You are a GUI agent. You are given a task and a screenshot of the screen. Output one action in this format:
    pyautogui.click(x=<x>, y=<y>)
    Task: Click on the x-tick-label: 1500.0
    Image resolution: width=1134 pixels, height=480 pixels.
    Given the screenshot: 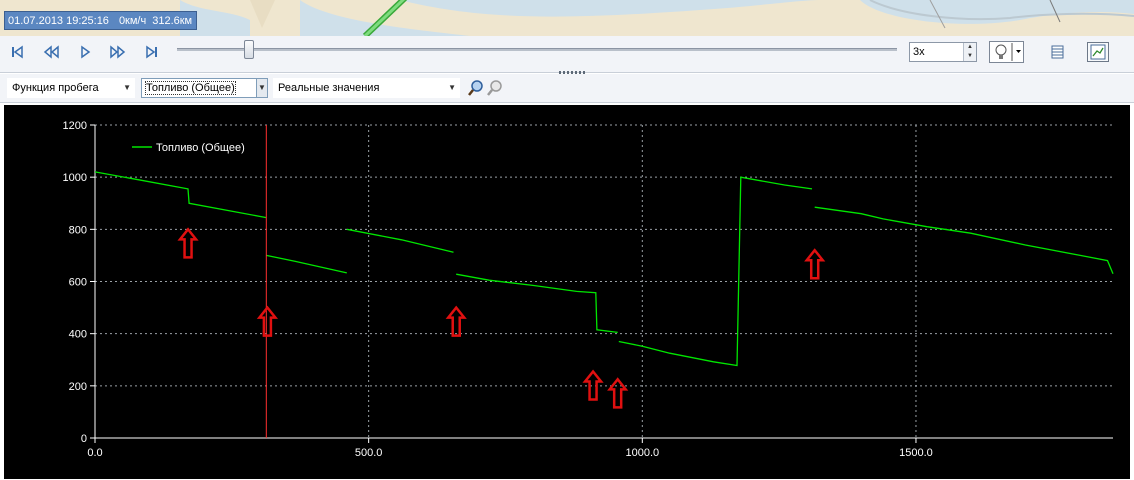 What is the action you would take?
    pyautogui.click(x=916, y=453)
    